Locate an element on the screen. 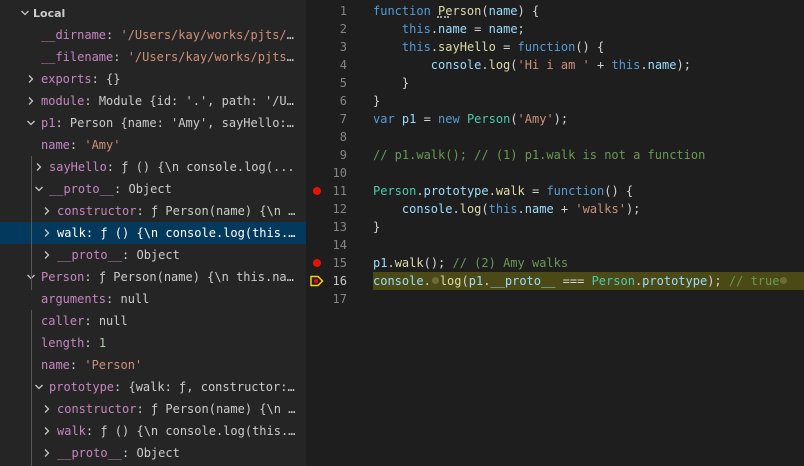 This screenshot has width=804, height=466. variable-row: name: 'Person' is located at coordinates (153, 365).